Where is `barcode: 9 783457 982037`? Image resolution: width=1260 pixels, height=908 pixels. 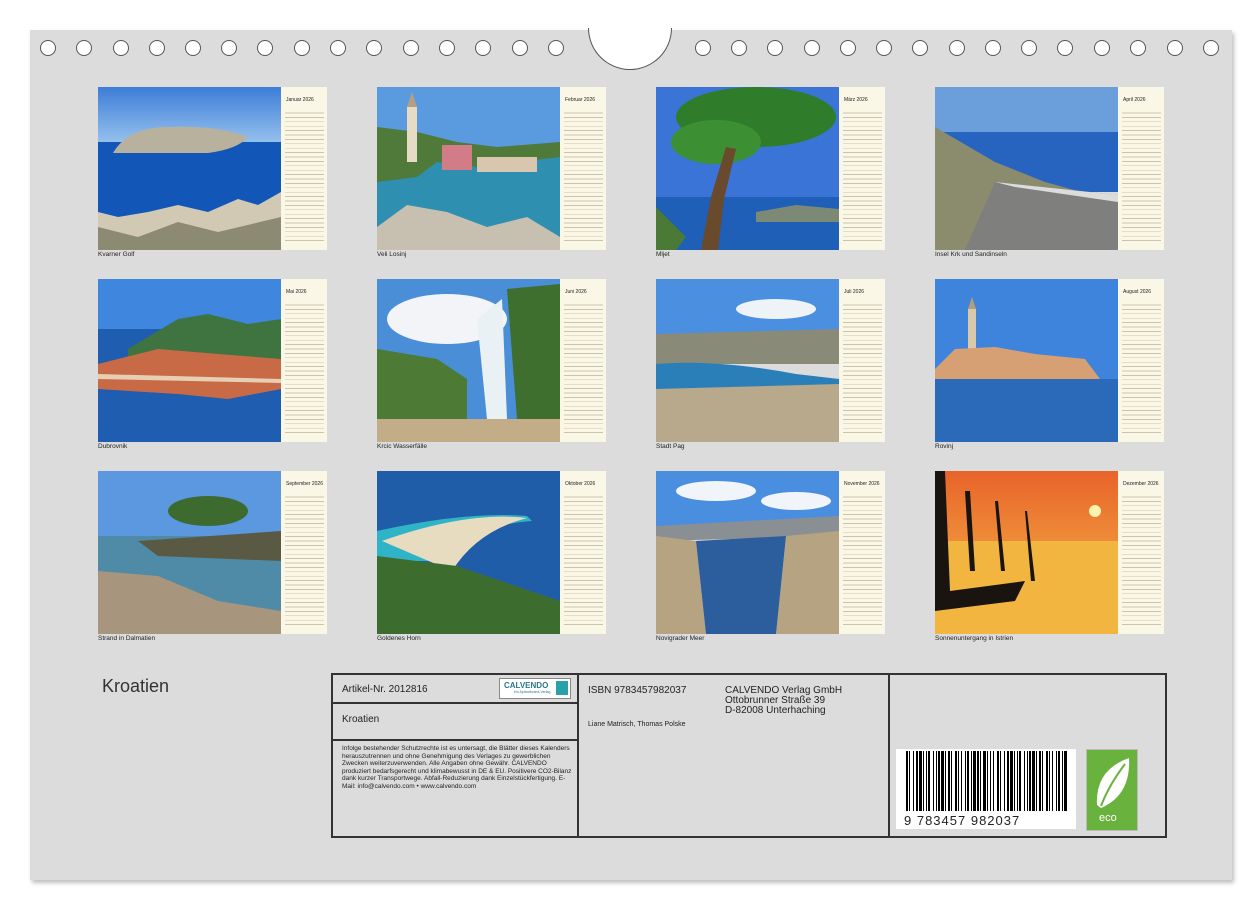
barcode: 9 783457 982037 is located at coordinates (986, 789).